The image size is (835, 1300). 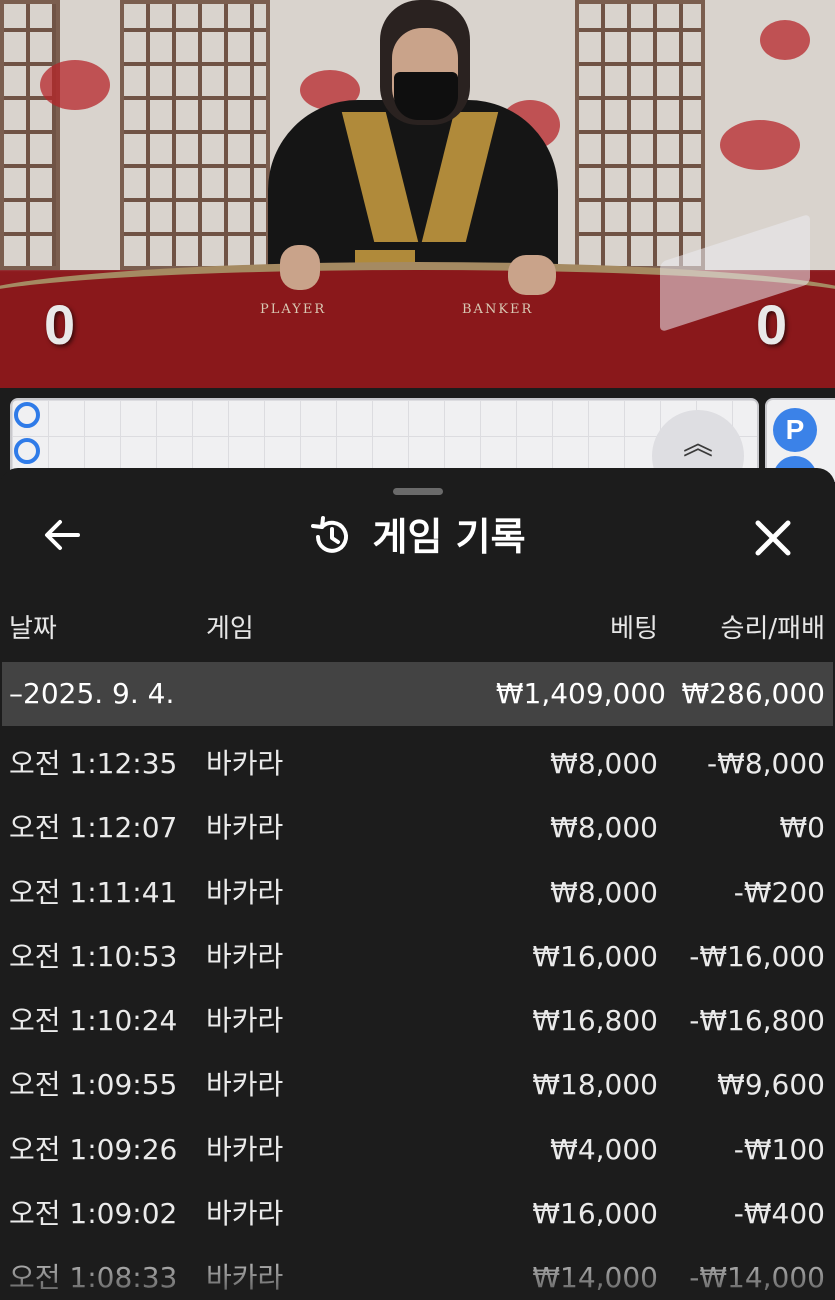 I want to click on row-result: -₩100, so click(x=779, y=1149).